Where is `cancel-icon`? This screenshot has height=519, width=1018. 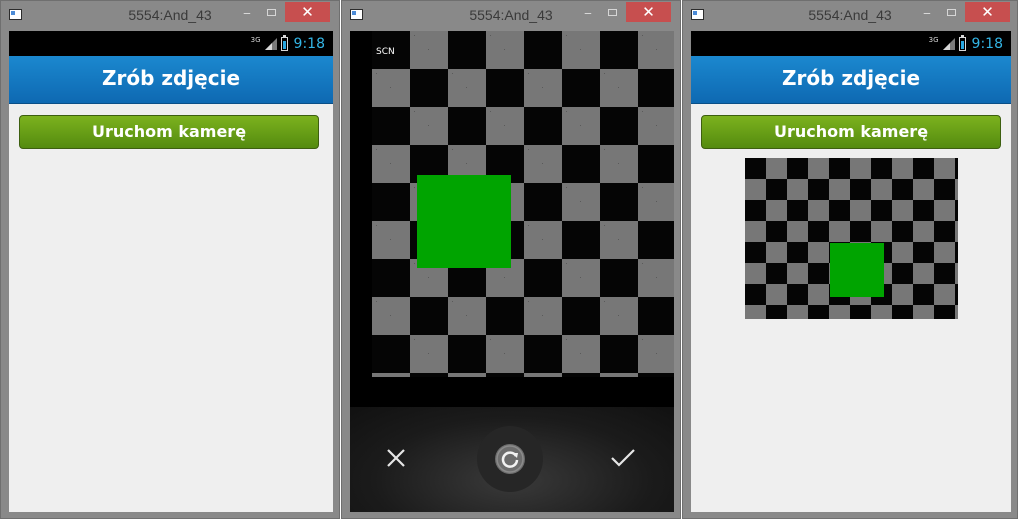 cancel-icon is located at coordinates (396, 458).